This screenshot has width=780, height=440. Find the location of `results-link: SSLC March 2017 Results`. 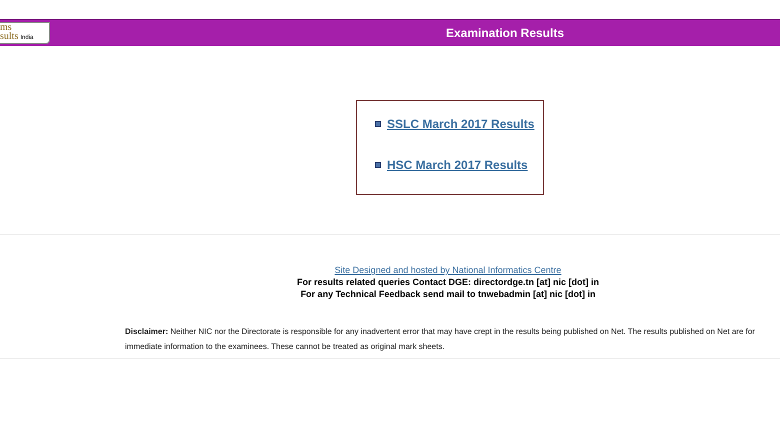

results-link: SSLC March 2017 Results is located at coordinates (460, 124).